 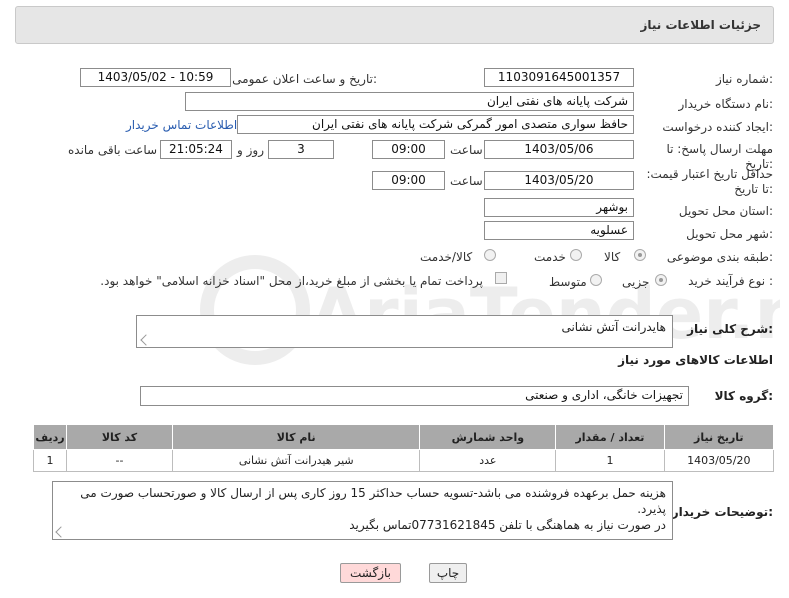 I want to click on announce-datetime-label: تاریخ و ساعت اعلان عمومی:, so click(x=304, y=79).